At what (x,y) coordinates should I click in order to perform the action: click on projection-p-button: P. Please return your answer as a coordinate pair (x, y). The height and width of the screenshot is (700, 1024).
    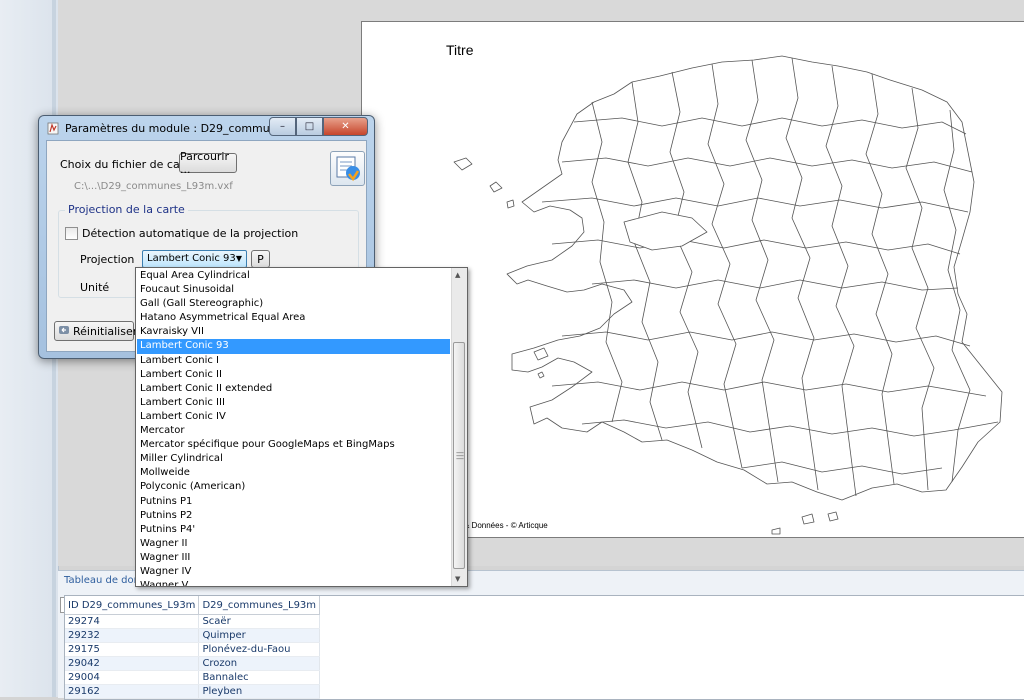
    Looking at the image, I should click on (260, 259).